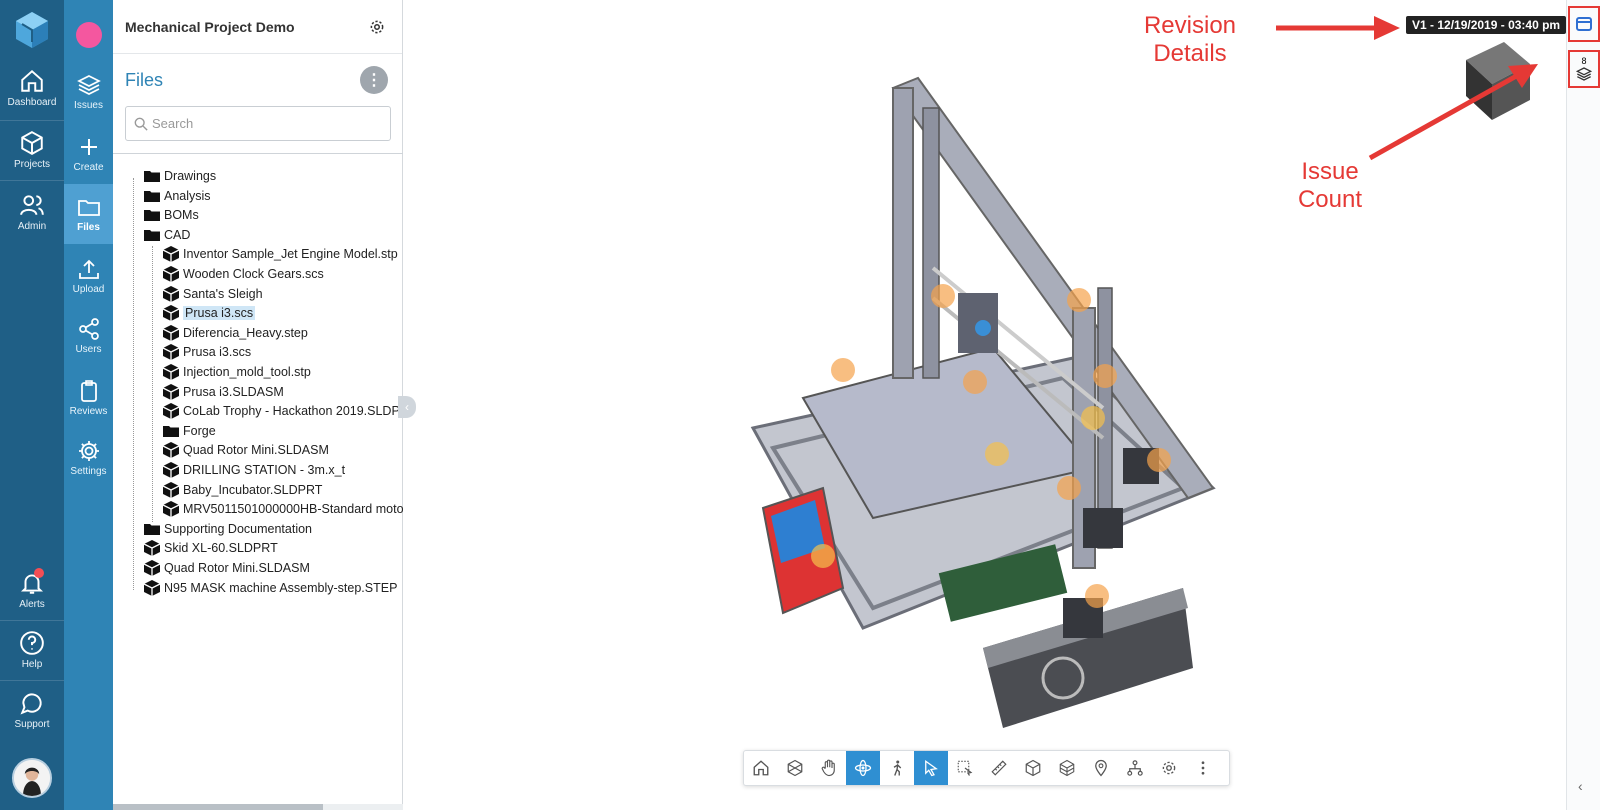  I want to click on share-icon, so click(88, 329).